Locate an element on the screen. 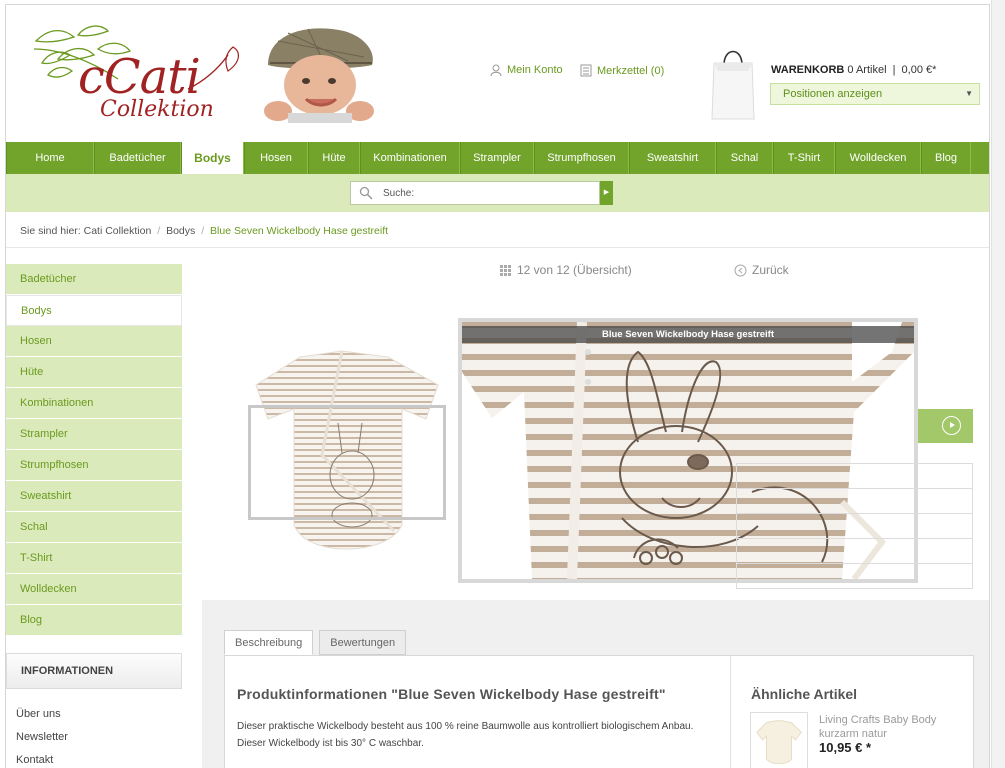  nav-item-bodys: Bodys is located at coordinates (212, 158).